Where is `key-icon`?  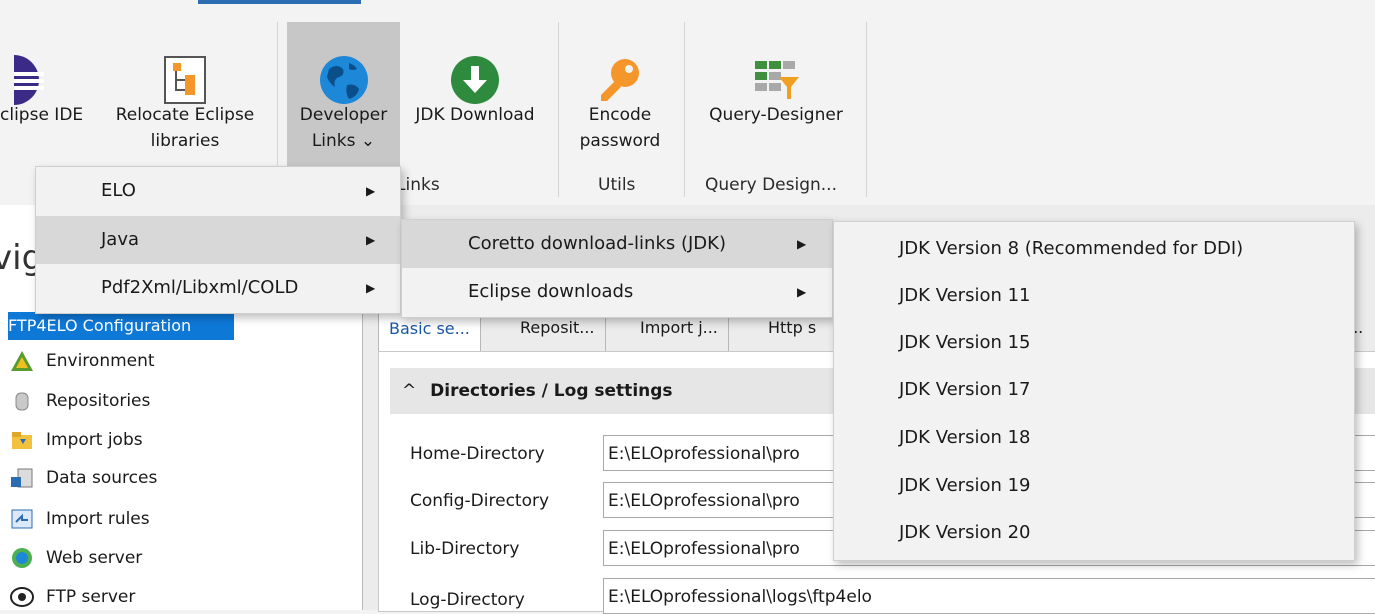 key-icon is located at coordinates (620, 80).